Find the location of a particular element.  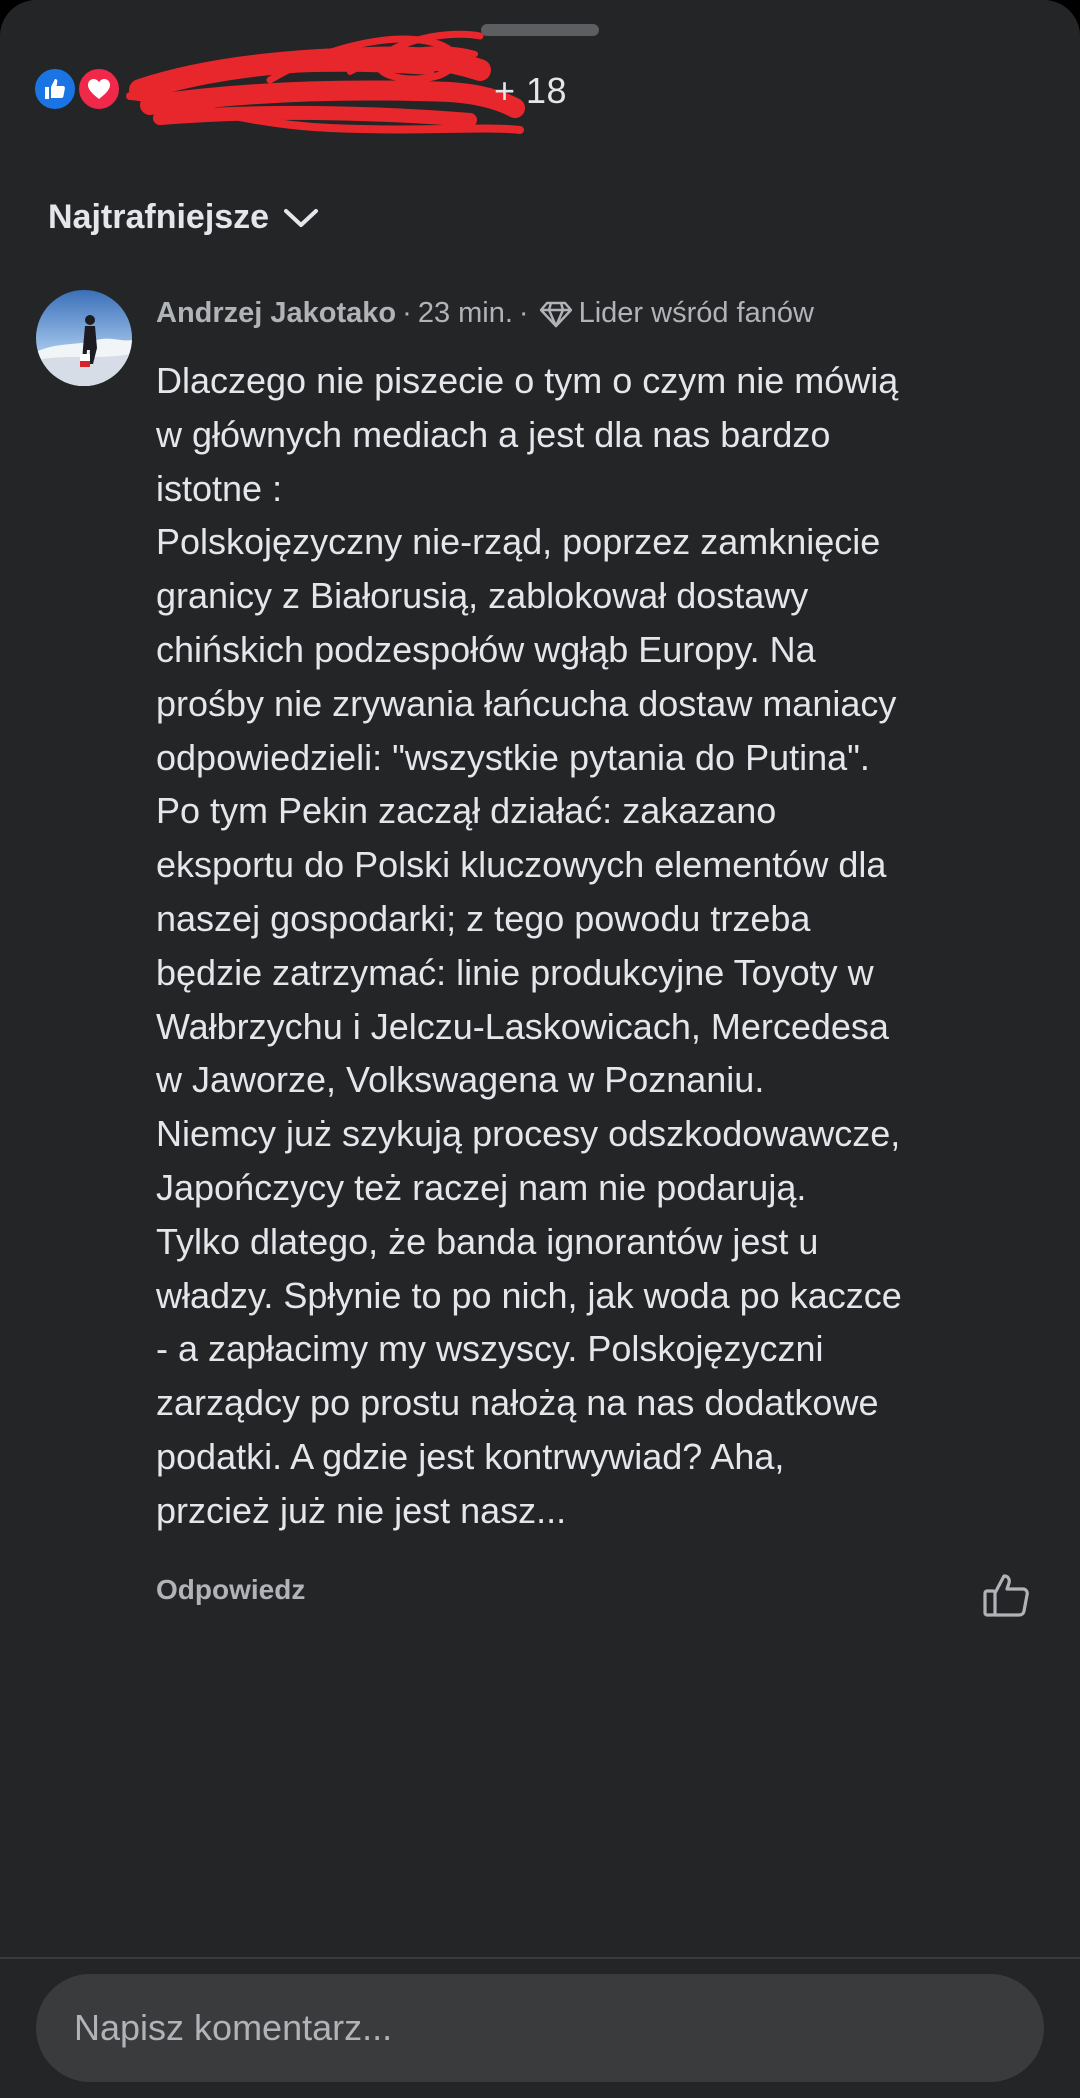

author-avatar is located at coordinates (84, 338).